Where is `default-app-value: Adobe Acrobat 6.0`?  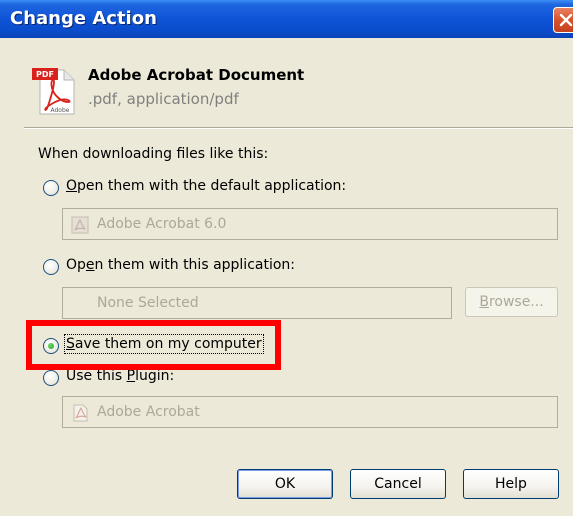 default-app-value: Adobe Acrobat 6.0 is located at coordinates (162, 224).